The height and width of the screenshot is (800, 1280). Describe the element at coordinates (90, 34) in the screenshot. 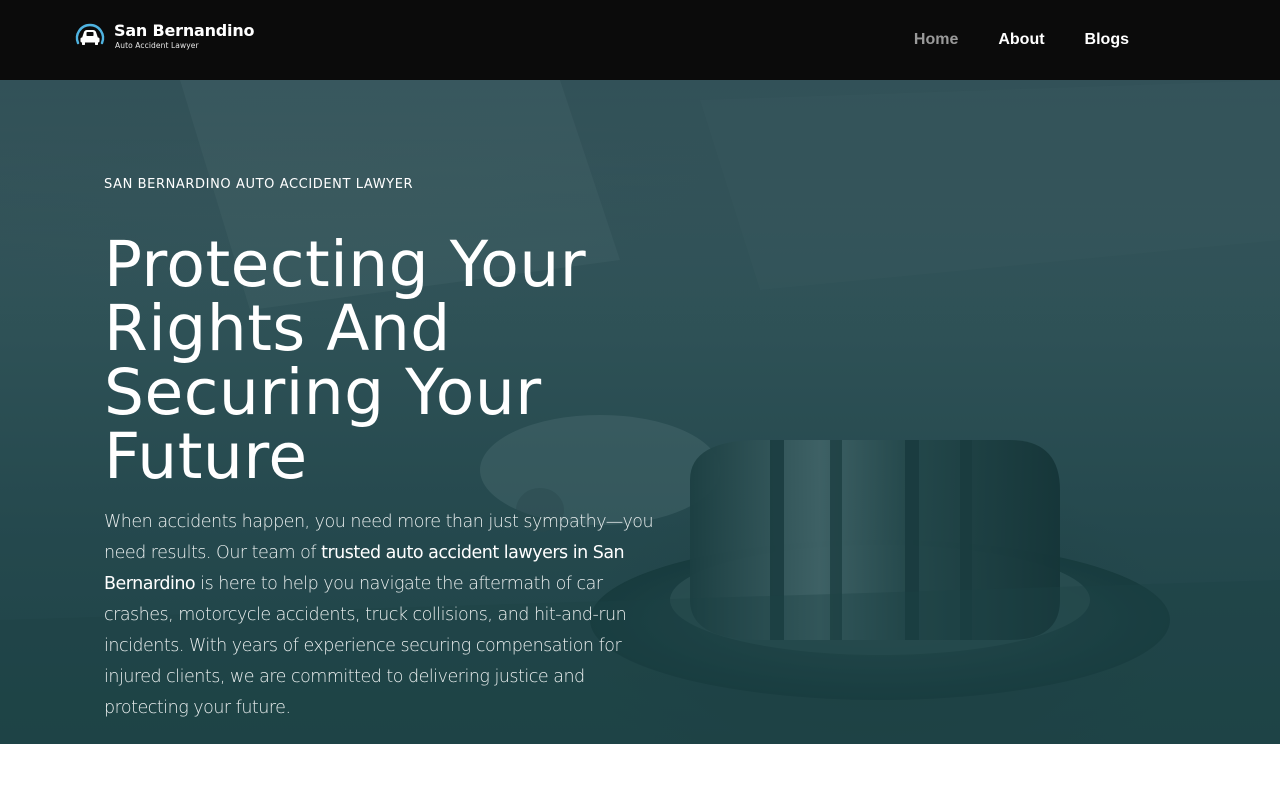

I see `car-in-circle-icon` at that location.